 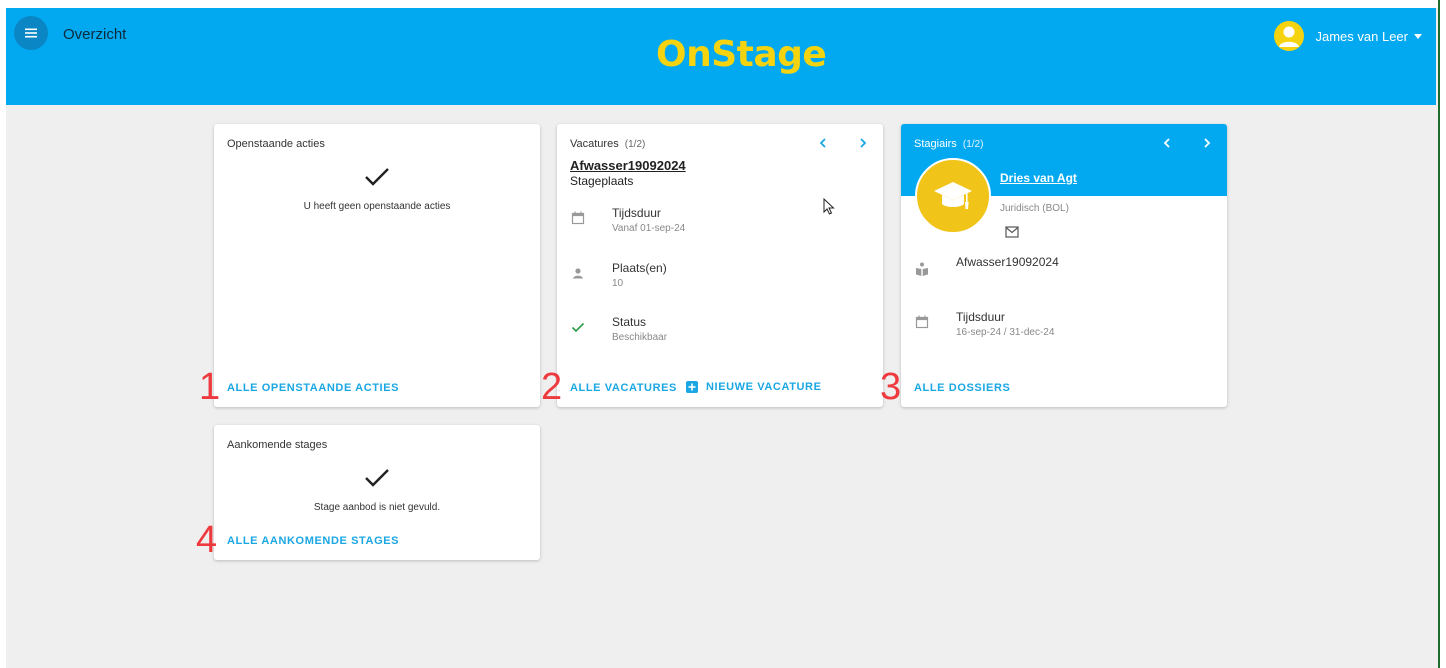 What do you see at coordinates (922, 269) in the screenshot?
I see `briefcase-person-icon` at bounding box center [922, 269].